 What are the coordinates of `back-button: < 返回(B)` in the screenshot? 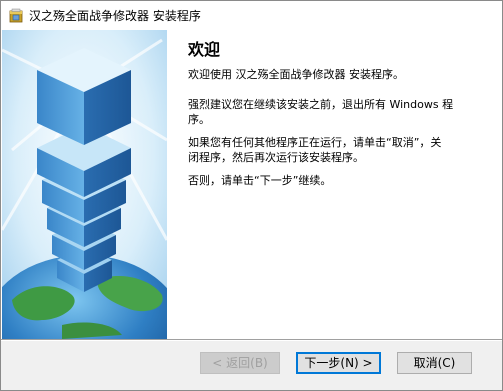 It's located at (240, 363).